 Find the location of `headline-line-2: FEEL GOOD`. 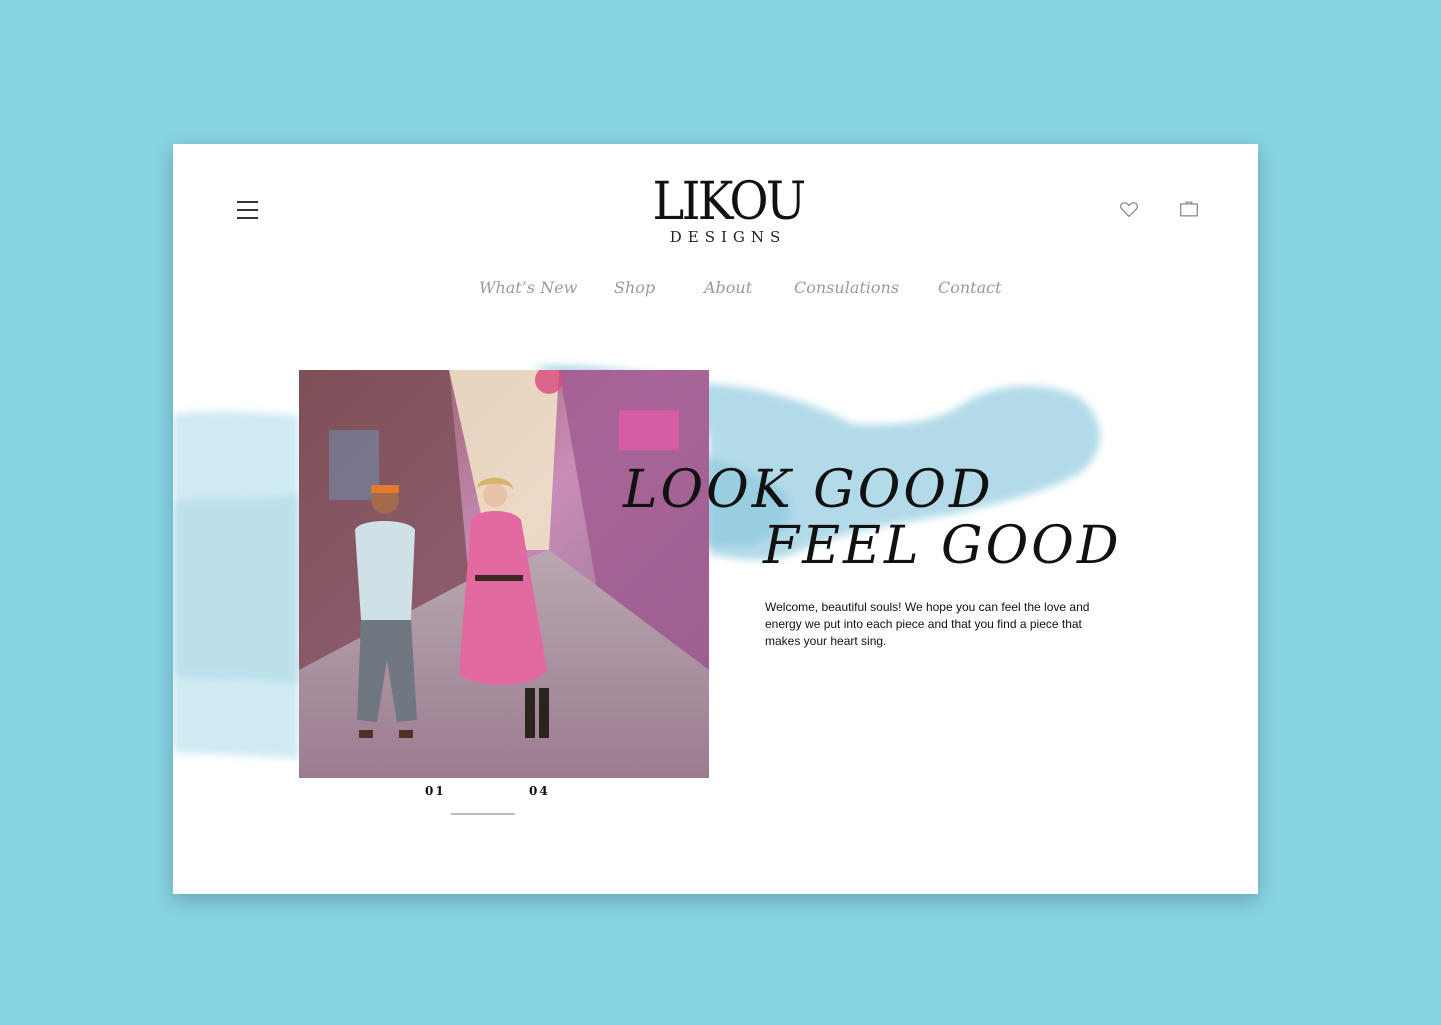

headline-line-2: FEEL GOOD is located at coordinates (942, 546).